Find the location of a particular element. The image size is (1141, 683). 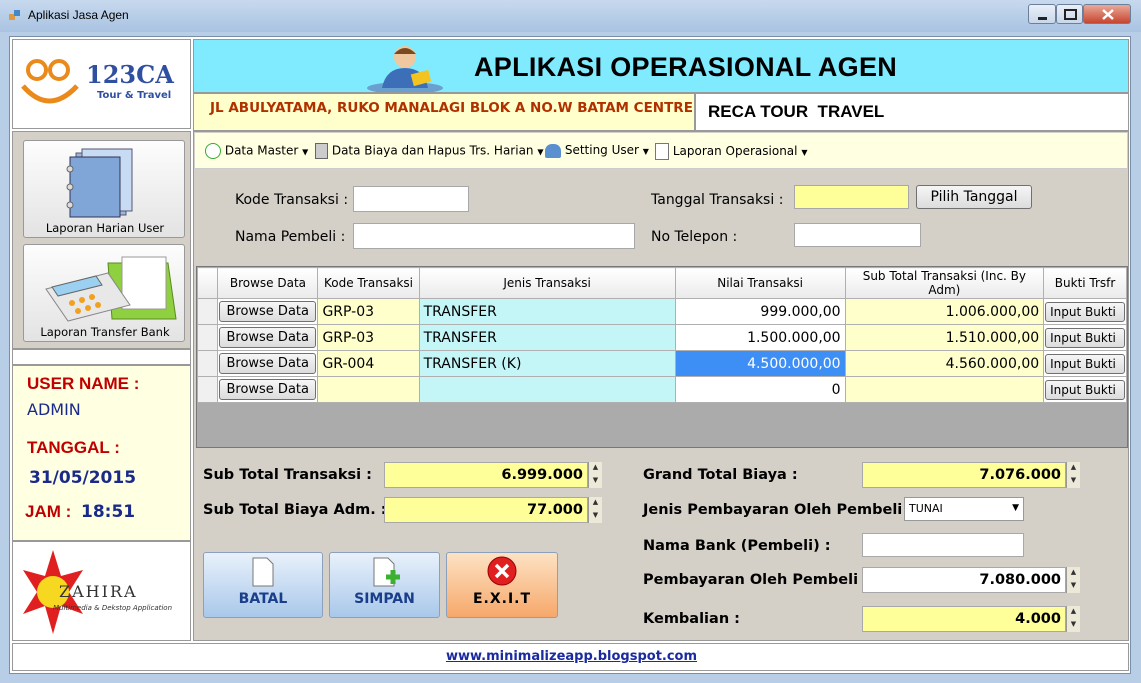

grand-total-spinner: ▲ ▼ is located at coordinates (1073, 475).